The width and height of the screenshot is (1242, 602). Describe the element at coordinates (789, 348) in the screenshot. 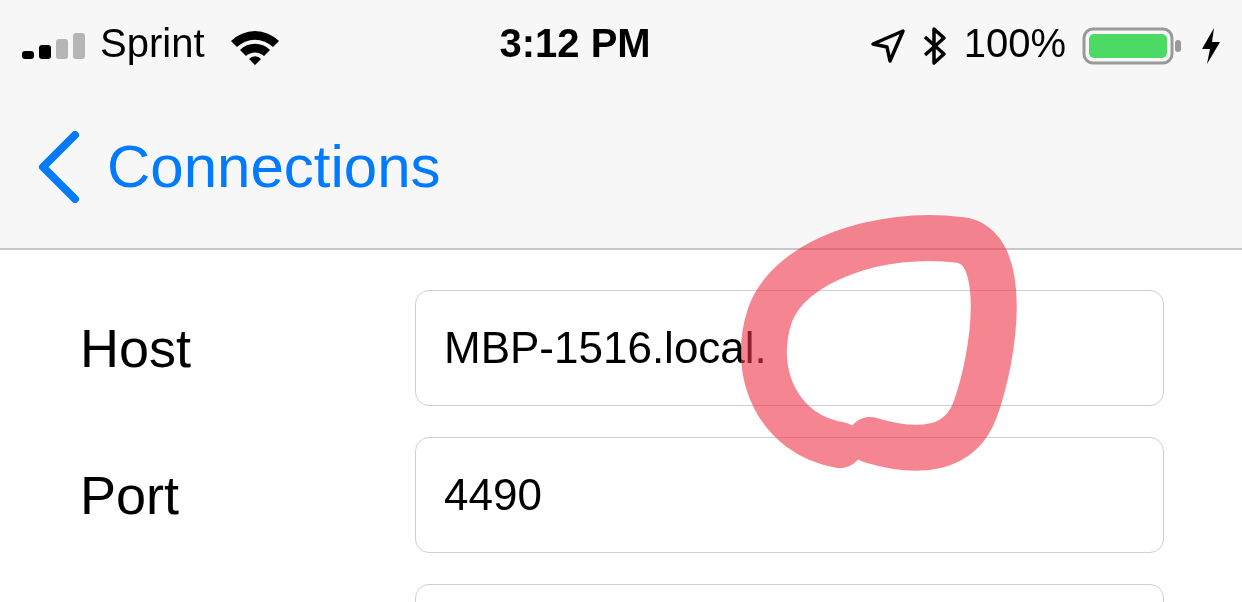

I see `text-field: MBP-1516.local.` at that location.